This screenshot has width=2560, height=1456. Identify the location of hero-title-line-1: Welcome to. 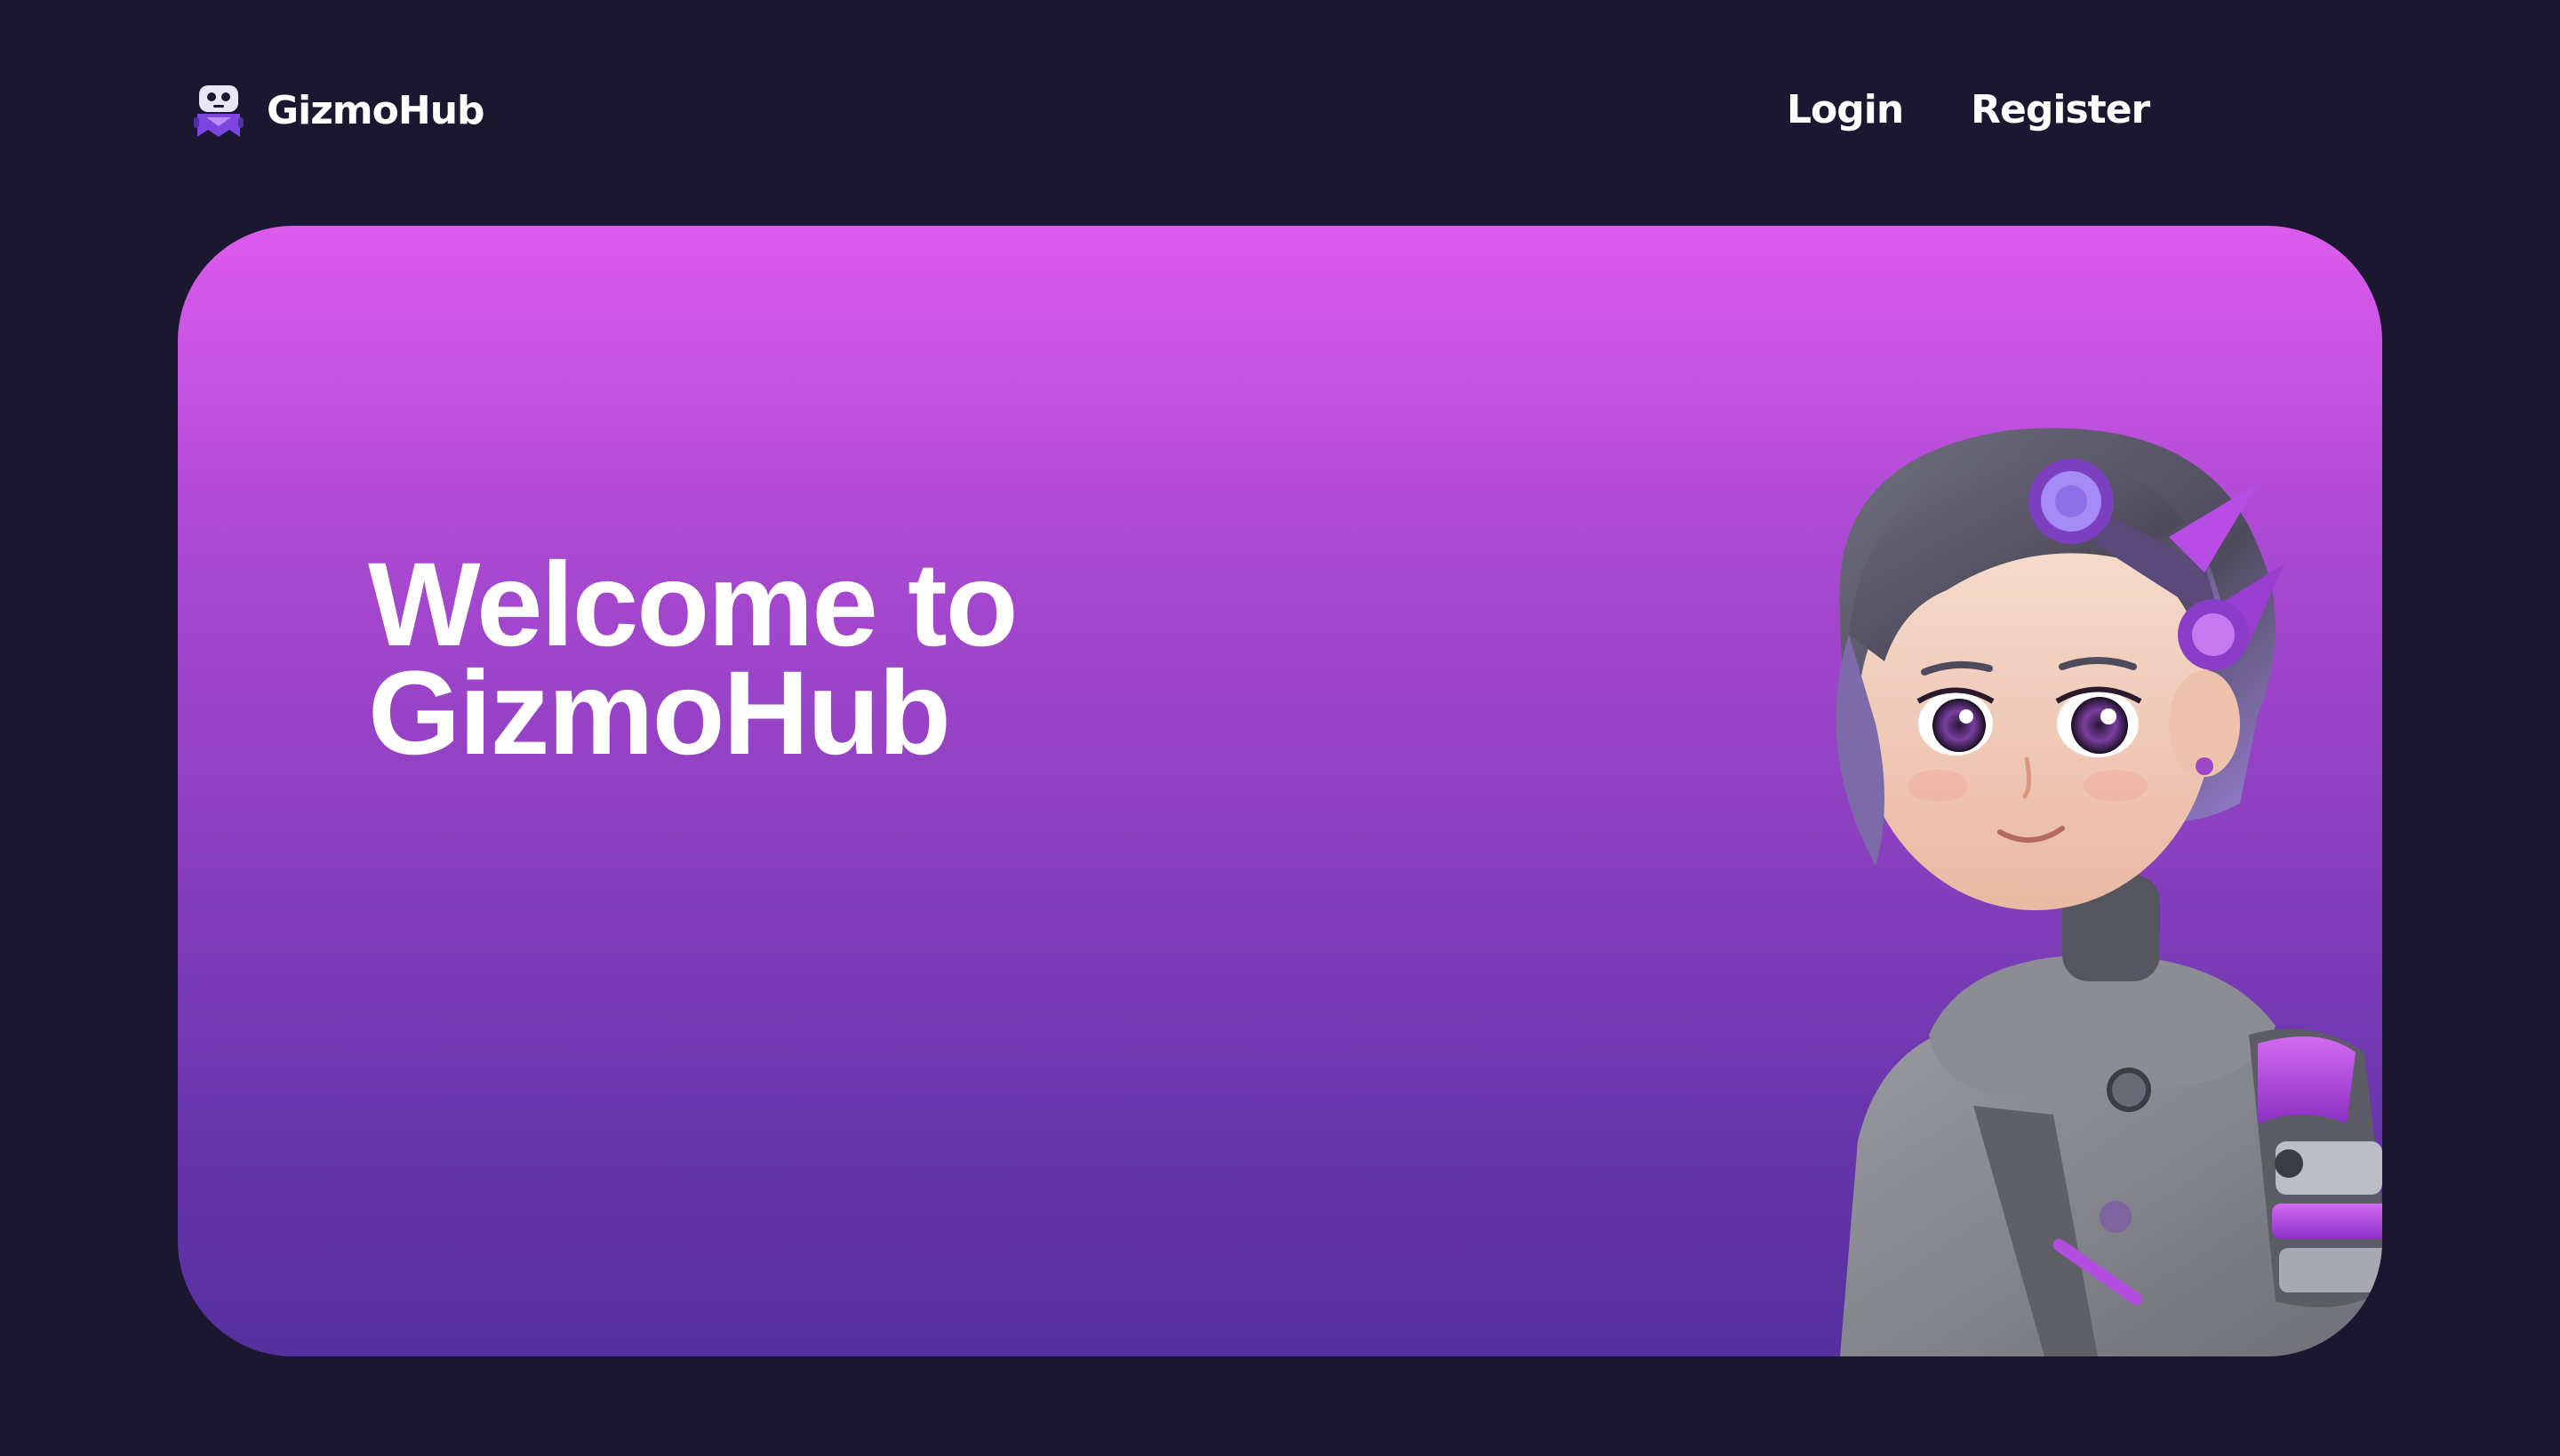
(693, 605).